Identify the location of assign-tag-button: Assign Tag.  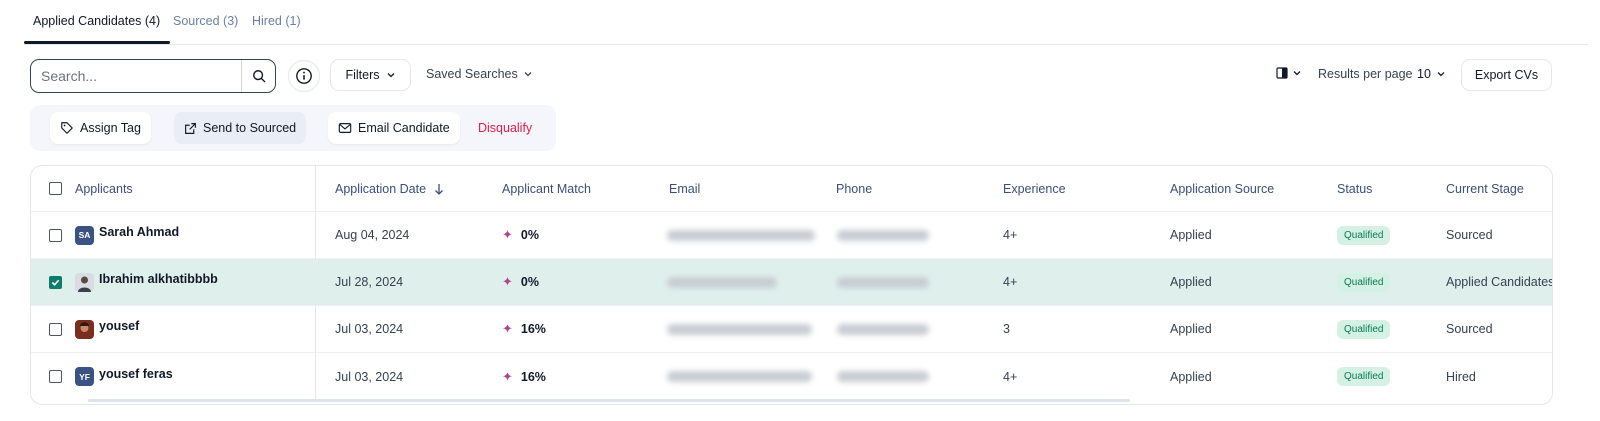
(100, 128).